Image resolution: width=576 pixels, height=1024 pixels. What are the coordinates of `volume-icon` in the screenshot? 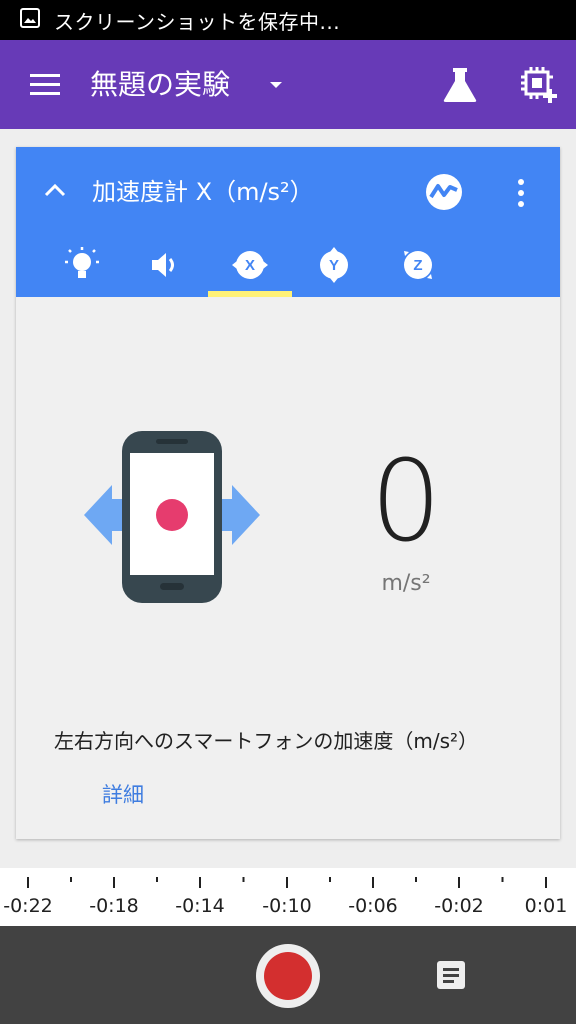 It's located at (166, 266).